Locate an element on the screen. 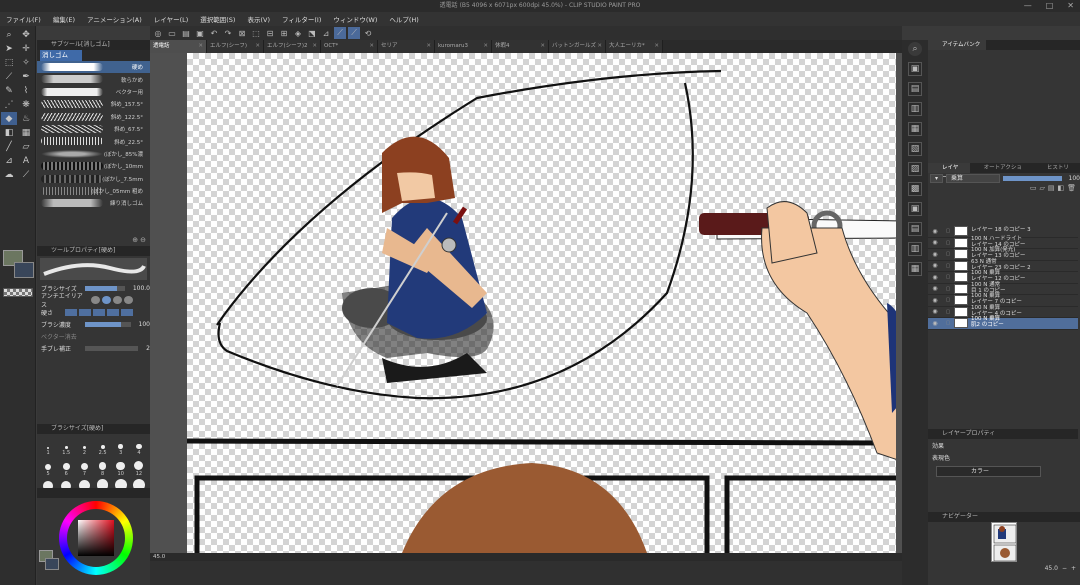 The height and width of the screenshot is (585, 1080). layer-row: ◉ ▢ 100 N 乗算 レイヤー 4 のコピー is located at coordinates (1003, 311).